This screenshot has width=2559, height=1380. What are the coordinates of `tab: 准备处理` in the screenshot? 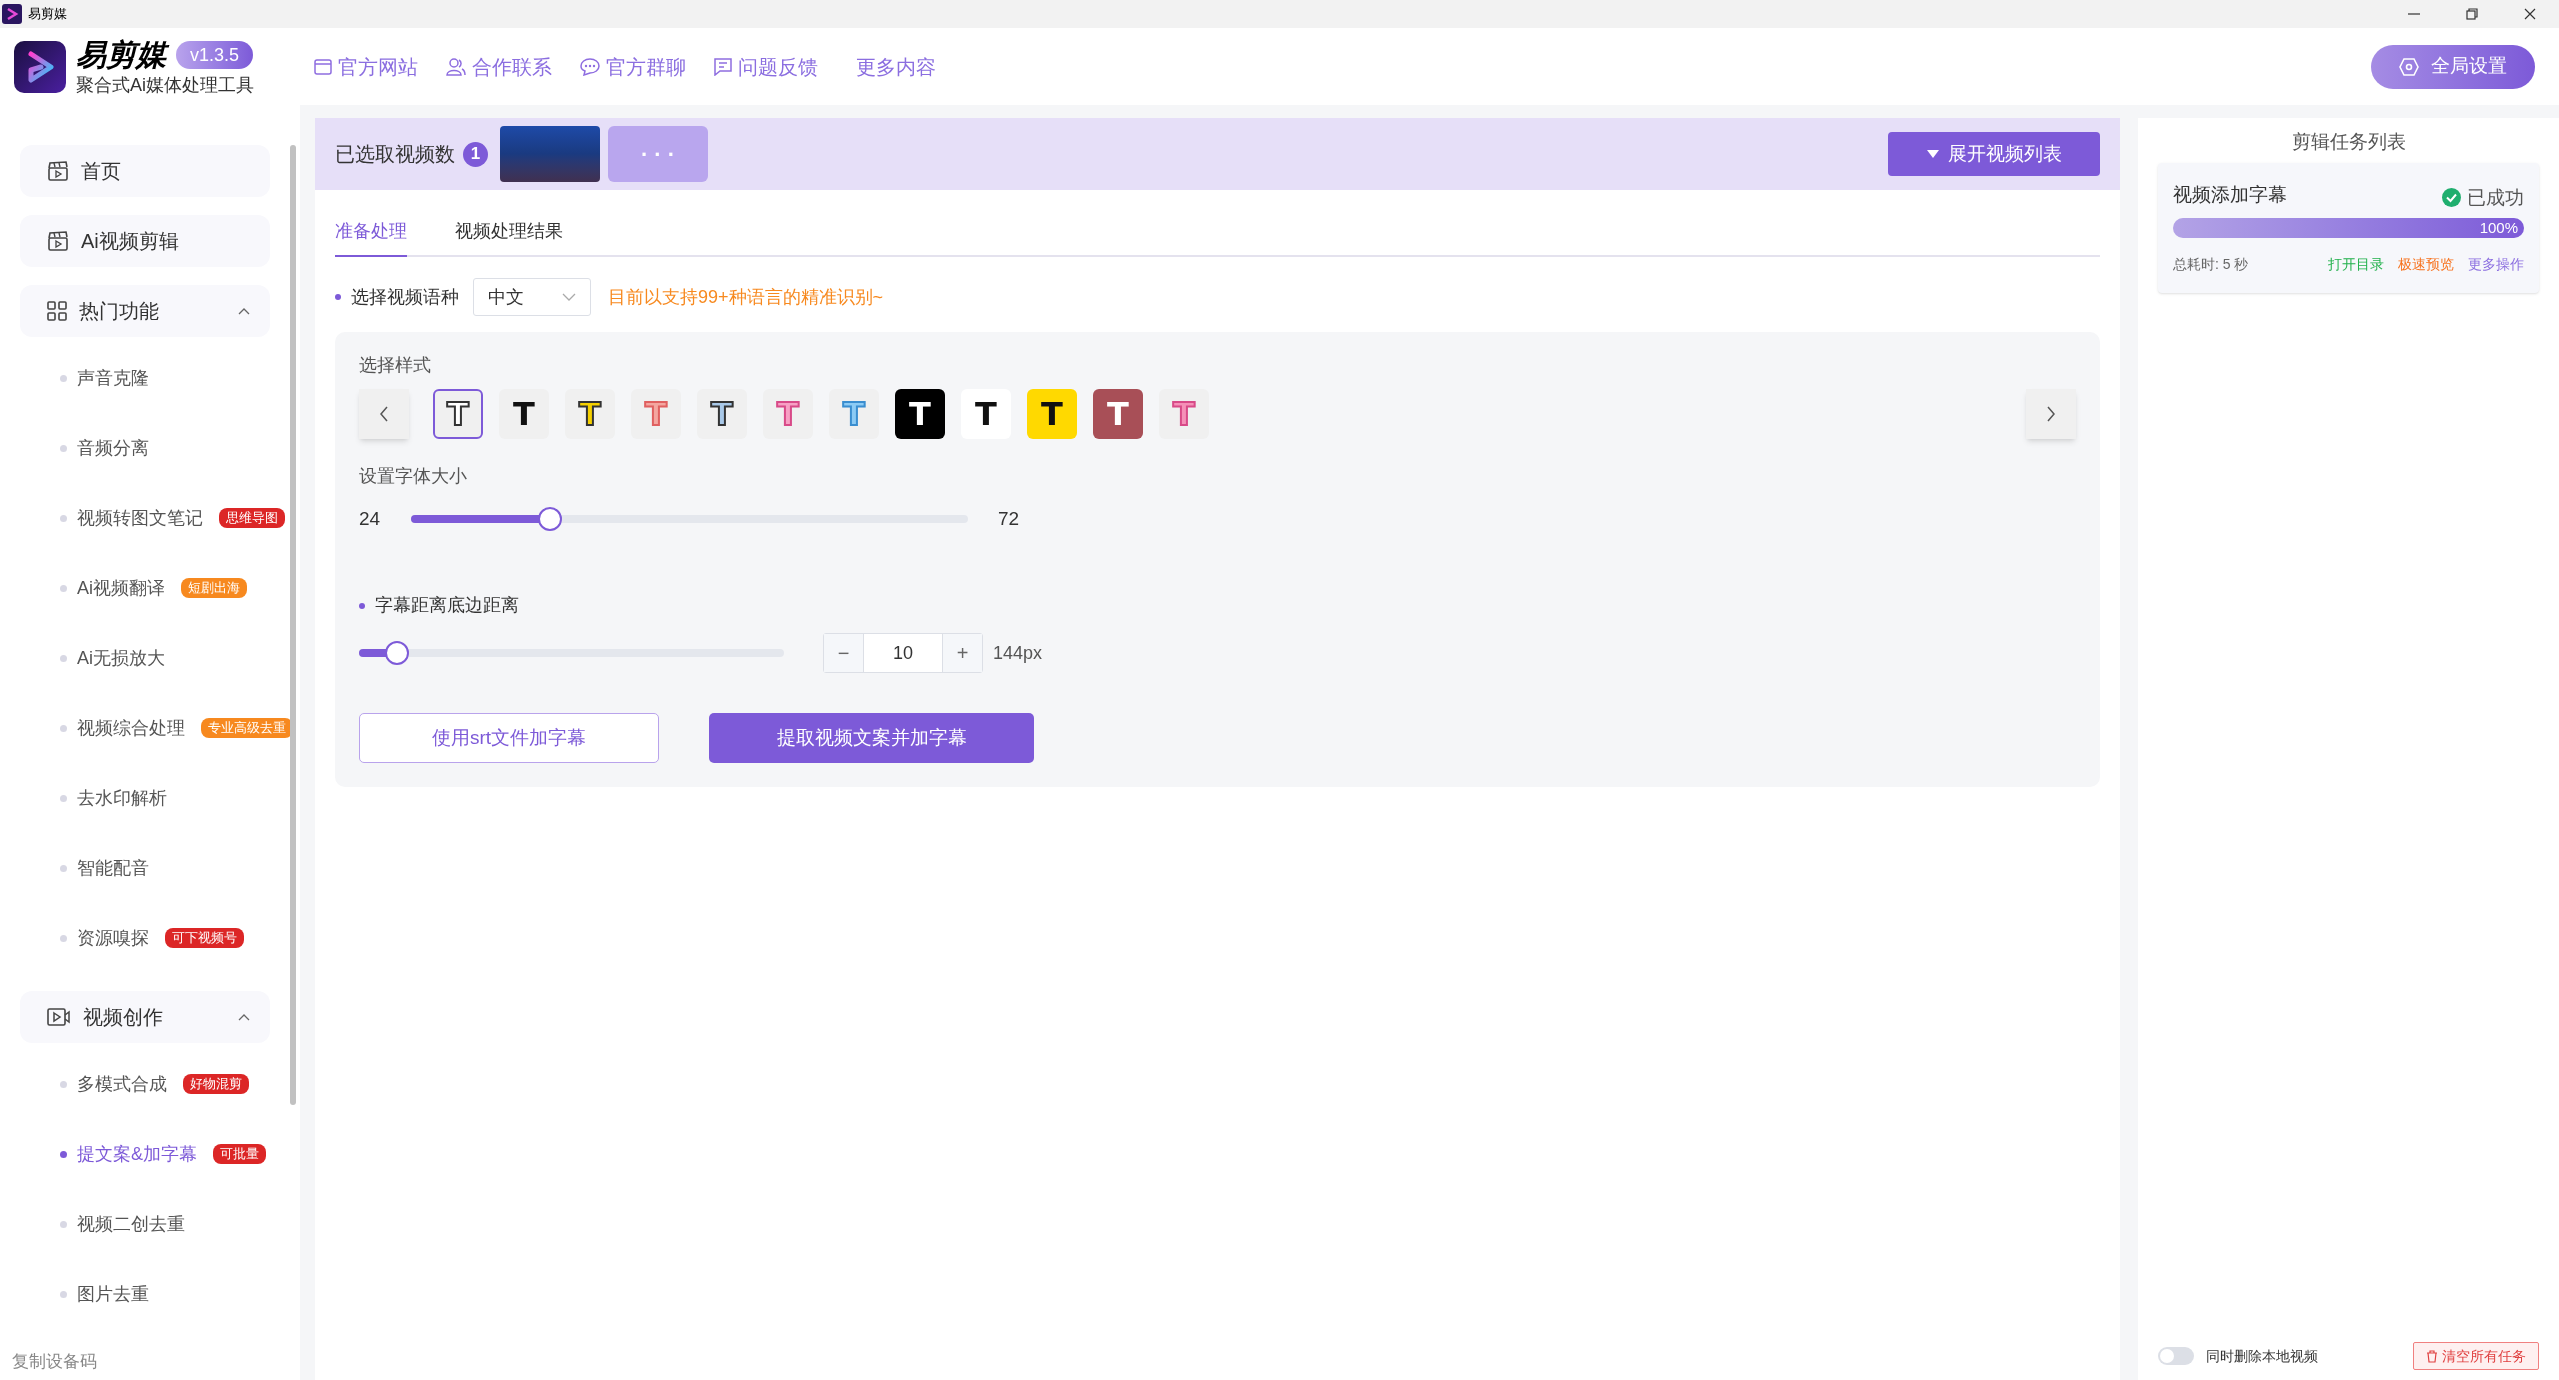 It's located at (371, 234).